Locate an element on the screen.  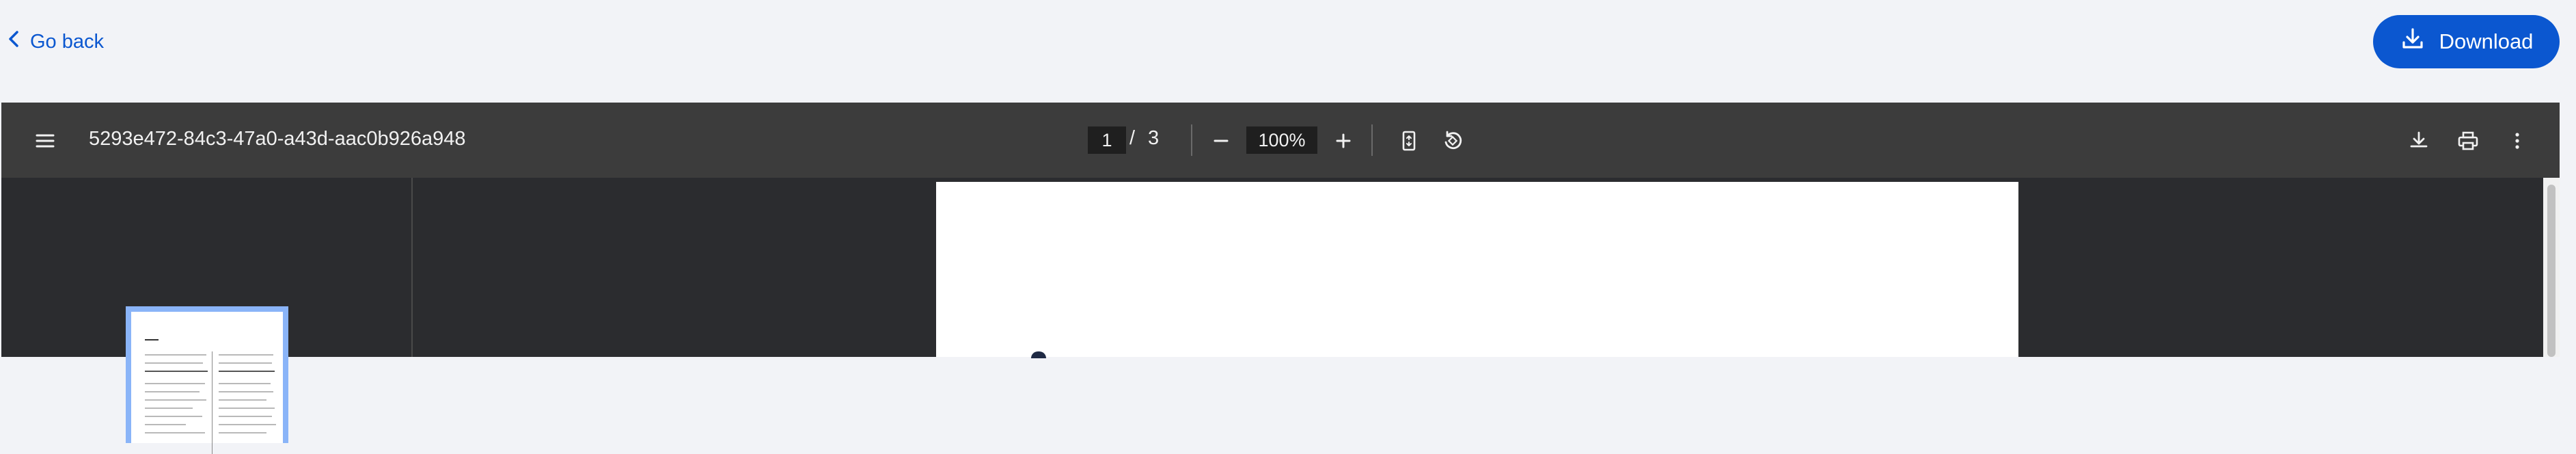
download-button: Download is located at coordinates (2466, 41).